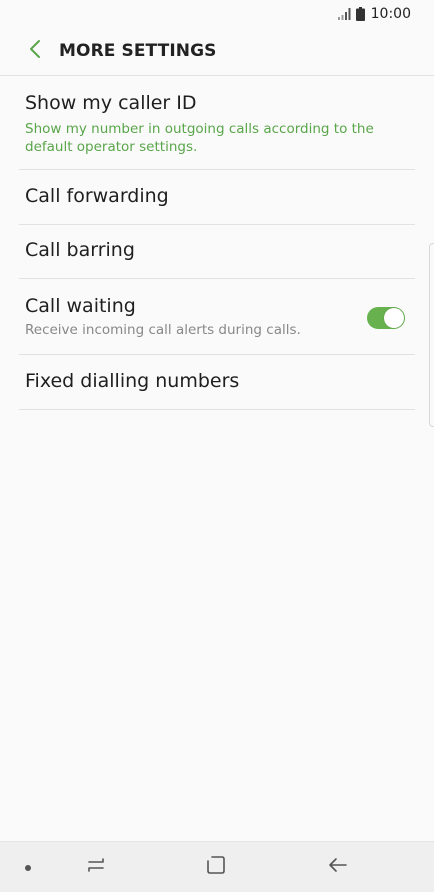 This screenshot has height=892, width=434. What do you see at coordinates (217, 252) in the screenshot?
I see `setting-call-barring: Call barring` at bounding box center [217, 252].